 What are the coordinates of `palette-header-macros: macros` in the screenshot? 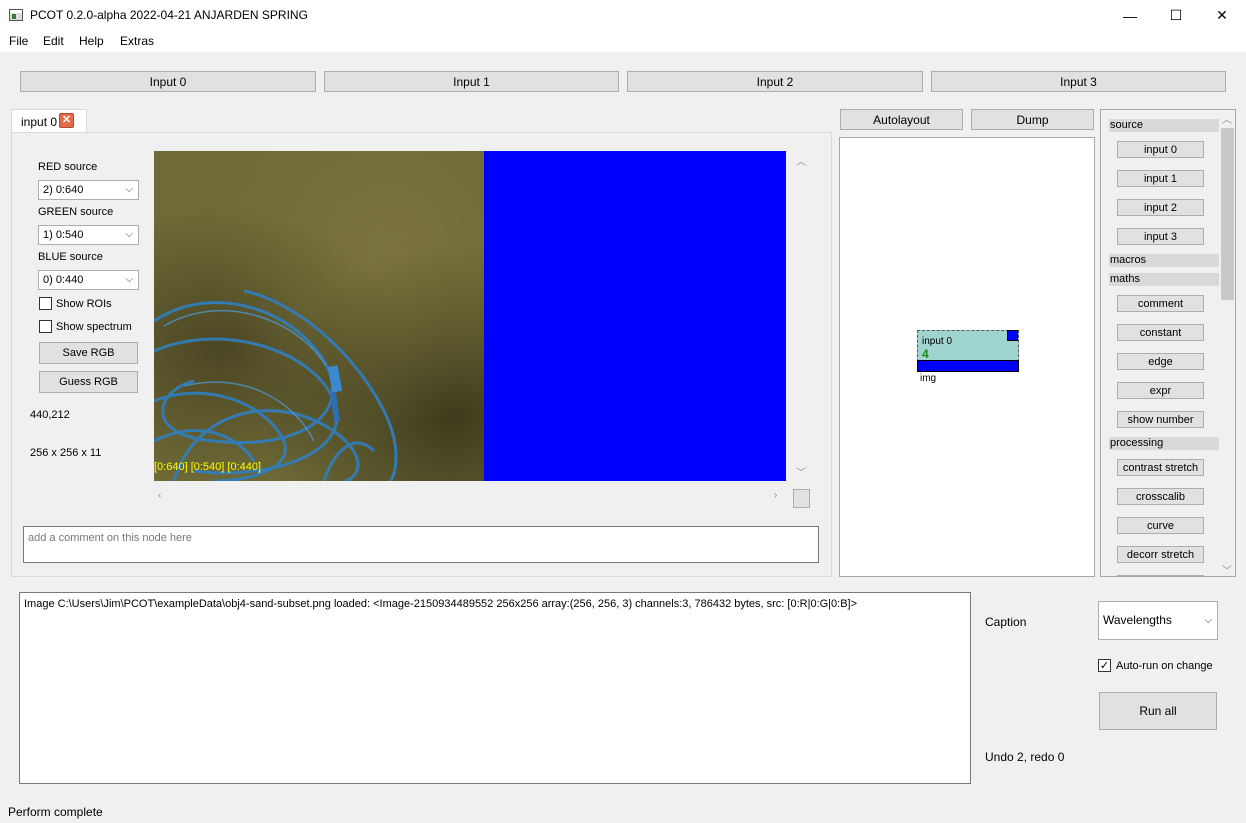 It's located at (1164, 260).